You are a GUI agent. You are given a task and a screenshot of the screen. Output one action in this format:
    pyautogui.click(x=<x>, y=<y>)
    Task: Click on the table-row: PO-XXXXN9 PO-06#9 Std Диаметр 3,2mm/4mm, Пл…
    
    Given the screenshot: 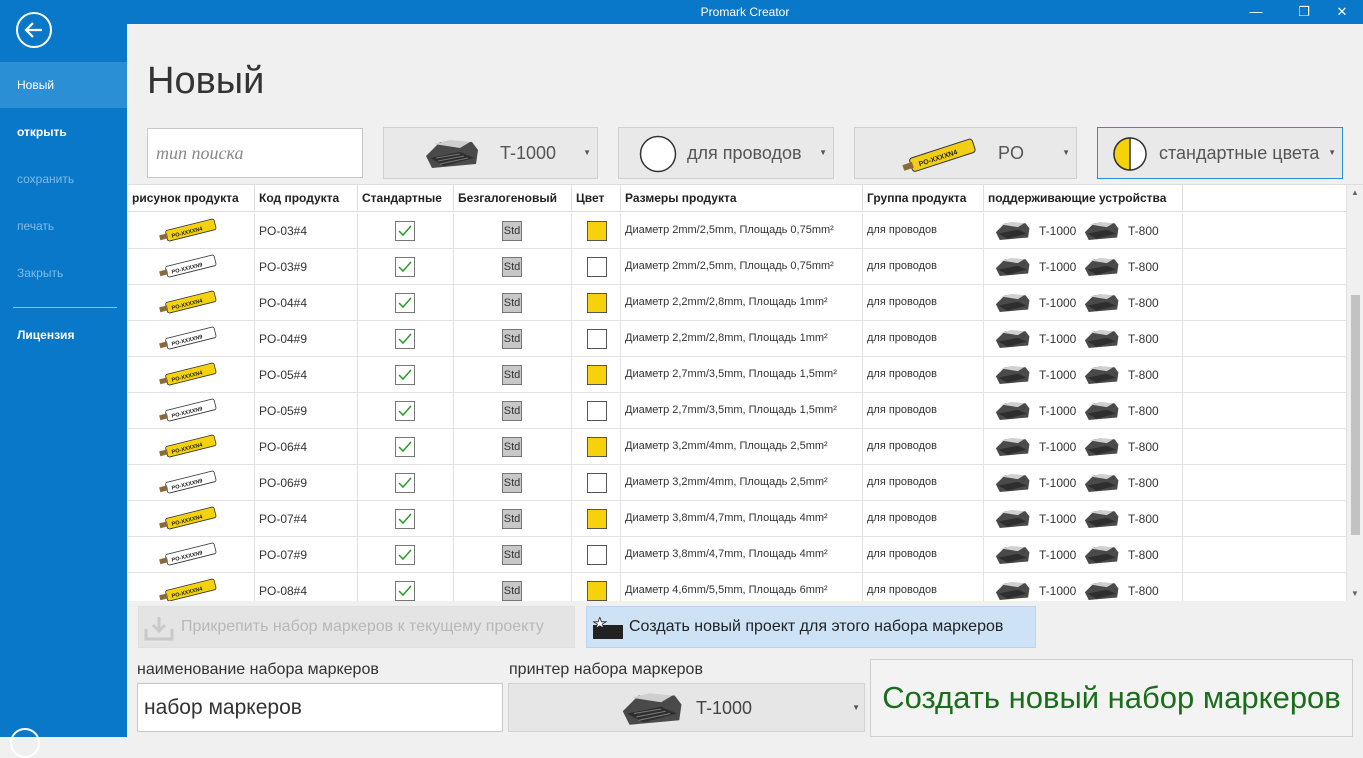 What is the action you would take?
    pyautogui.click(x=737, y=483)
    